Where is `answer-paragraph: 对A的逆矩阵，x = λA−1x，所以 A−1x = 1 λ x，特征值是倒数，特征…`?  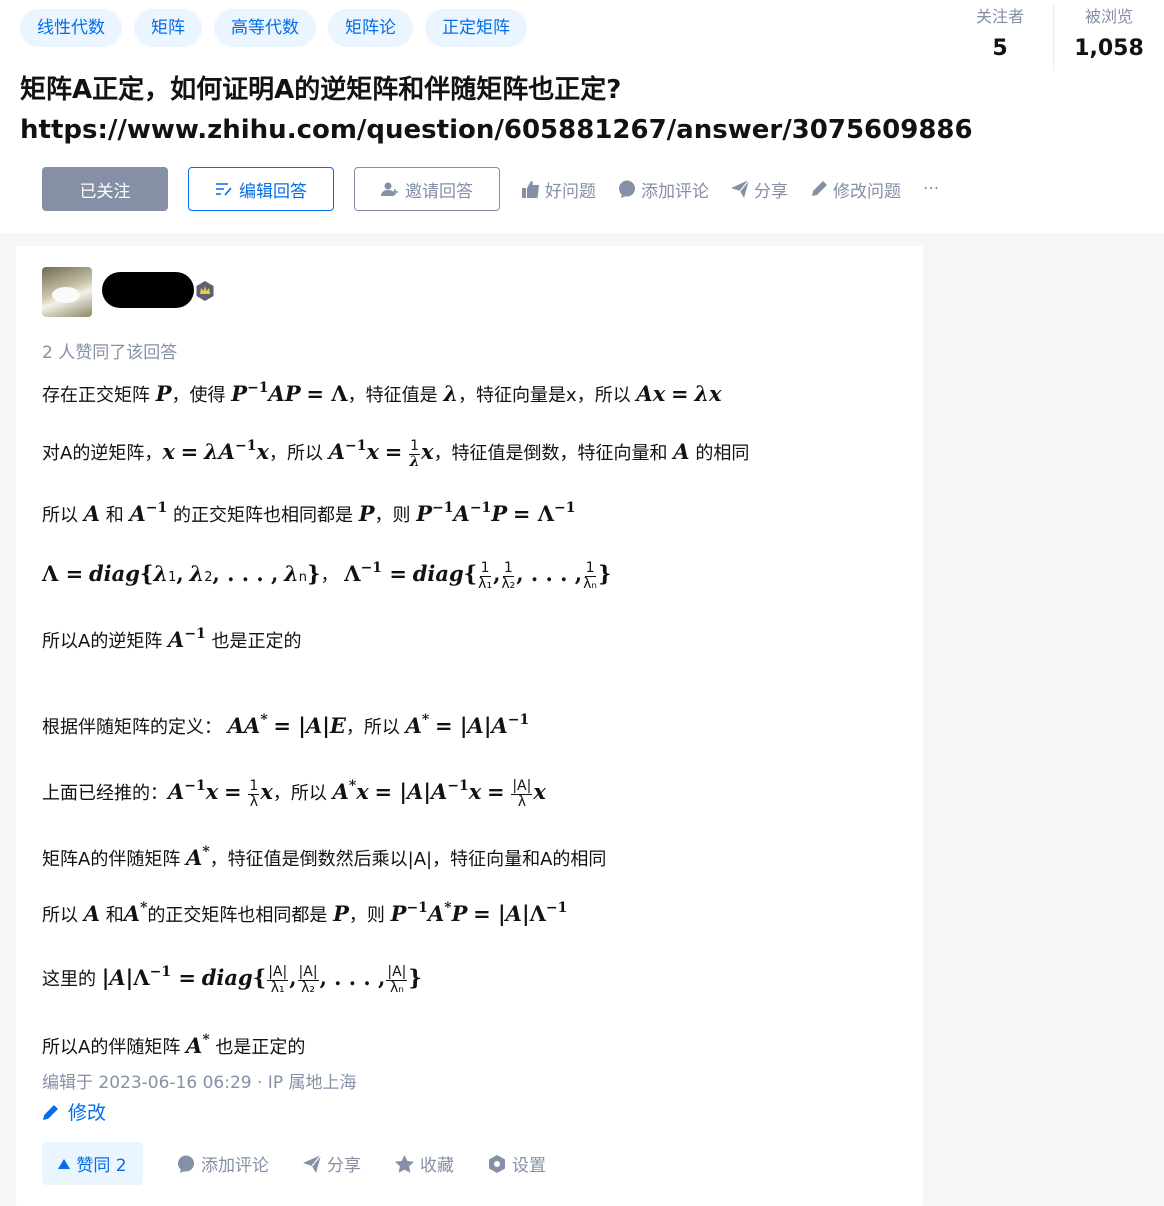 answer-paragraph: 对A的逆矩阵，x = λA−1x，所以 A−1x = 1 λ x，特征值是倒数，特征… is located at coordinates (396, 453).